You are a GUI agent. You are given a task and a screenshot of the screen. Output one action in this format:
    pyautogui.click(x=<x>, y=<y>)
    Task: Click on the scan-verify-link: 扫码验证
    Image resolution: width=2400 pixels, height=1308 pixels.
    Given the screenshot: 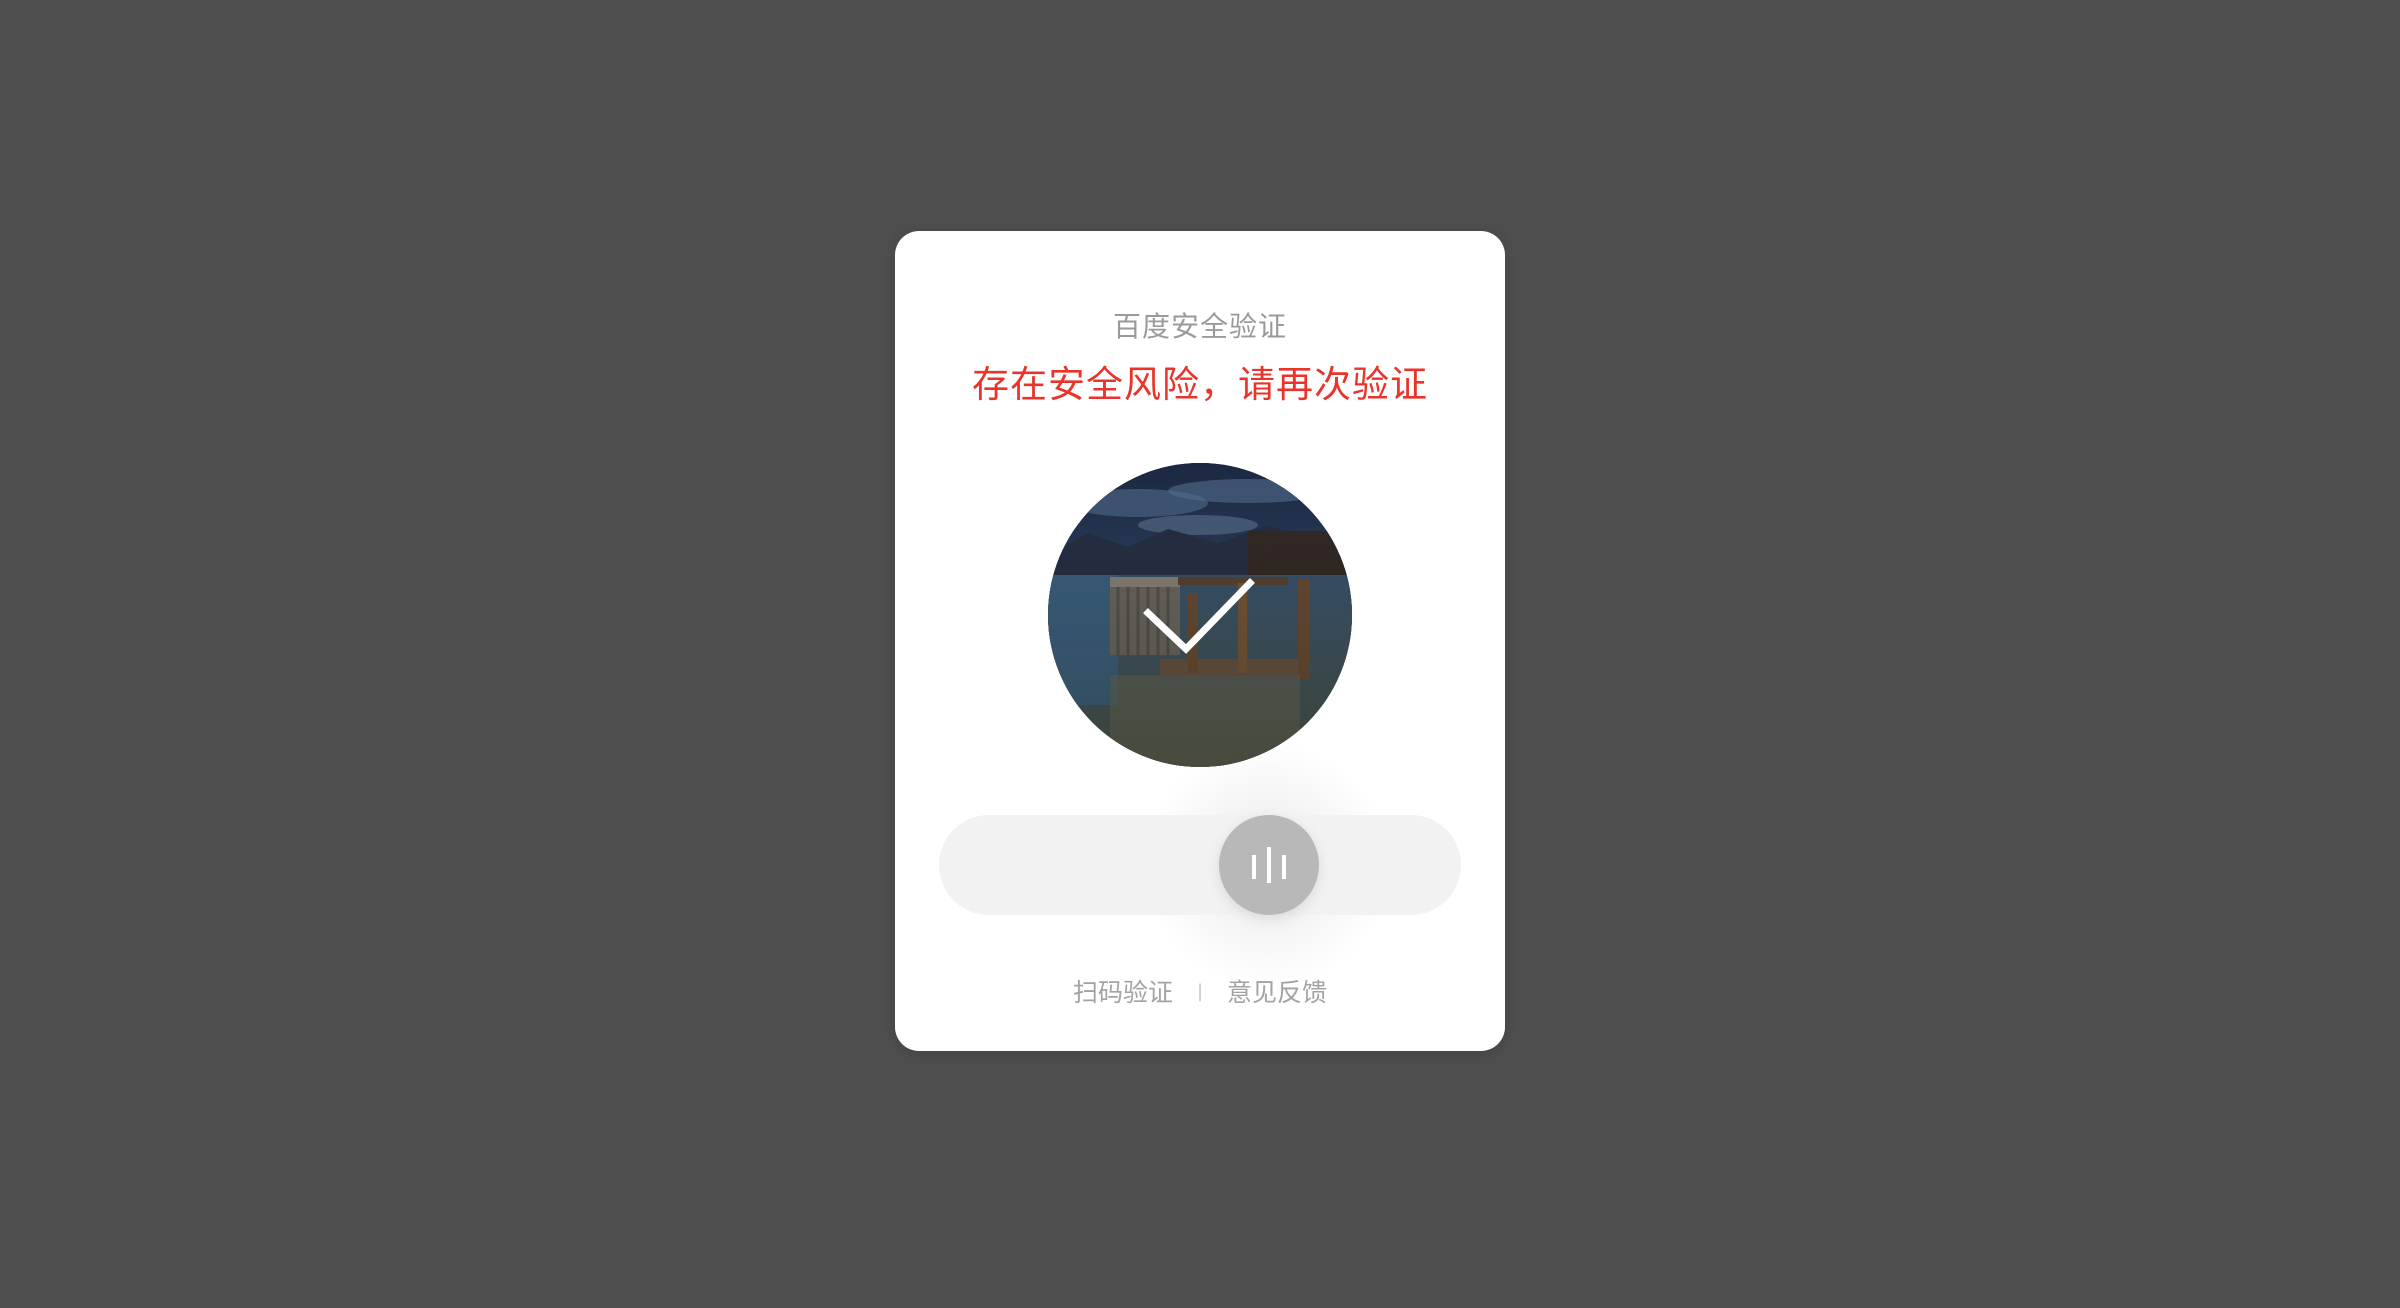 What is the action you would take?
    pyautogui.click(x=1123, y=991)
    